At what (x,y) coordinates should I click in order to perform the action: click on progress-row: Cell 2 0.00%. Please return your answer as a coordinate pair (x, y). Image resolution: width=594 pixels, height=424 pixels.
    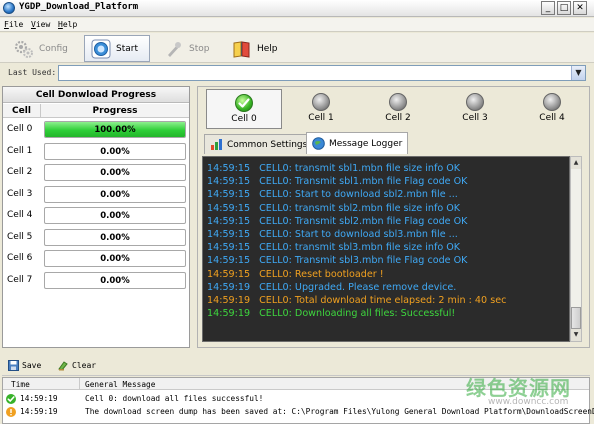
    Looking at the image, I should click on (96, 172).